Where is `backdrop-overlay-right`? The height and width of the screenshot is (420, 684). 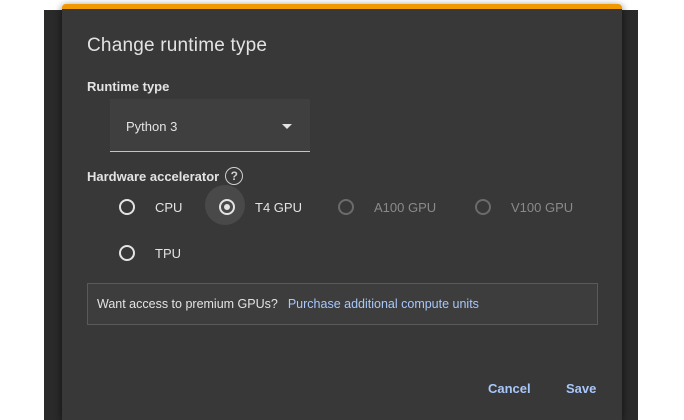
backdrop-overlay-right is located at coordinates (629, 215).